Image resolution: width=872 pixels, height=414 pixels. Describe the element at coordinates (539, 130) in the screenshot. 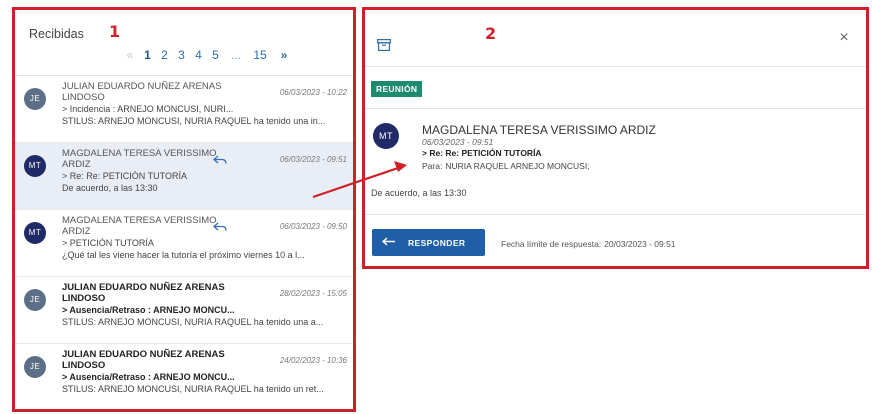

I see `detail-sender: MAGDALENA TERESA VERISSIMO ARDIZ` at that location.